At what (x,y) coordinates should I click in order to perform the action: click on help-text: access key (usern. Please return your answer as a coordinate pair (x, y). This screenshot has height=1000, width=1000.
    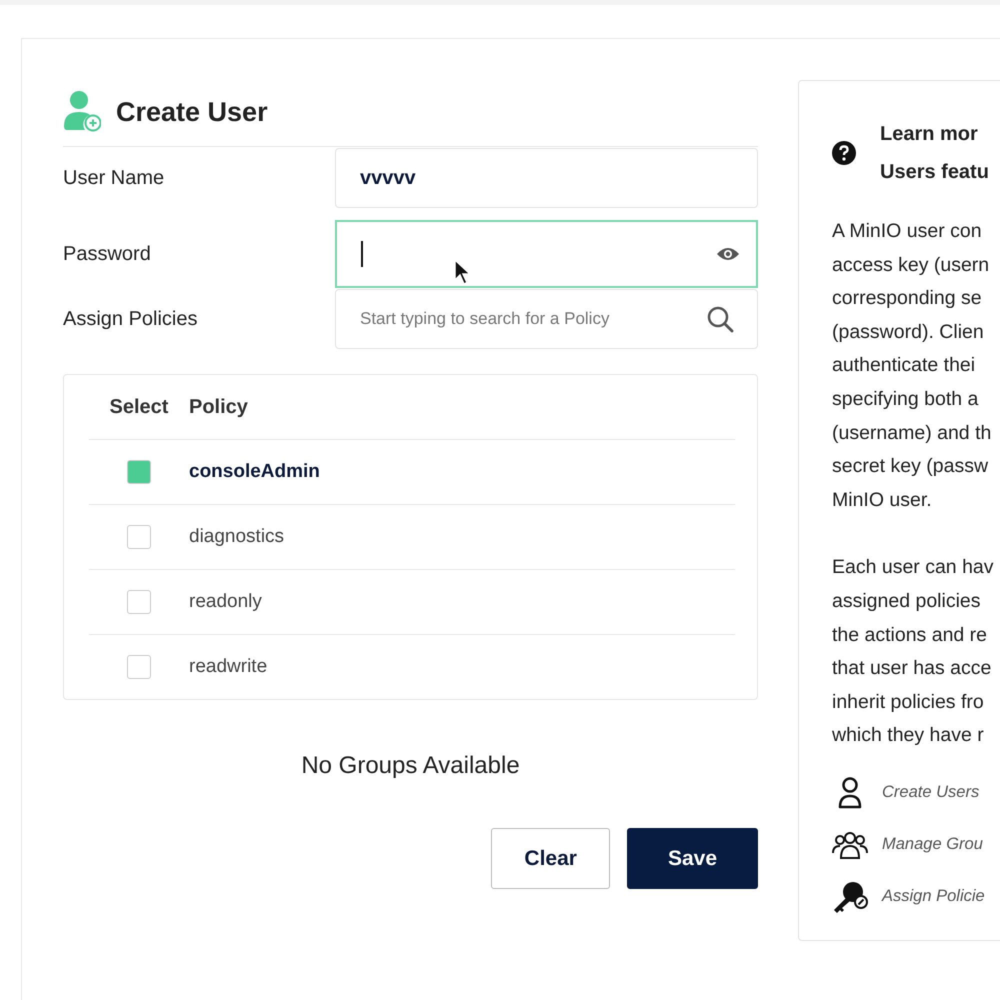
    Looking at the image, I should click on (911, 265).